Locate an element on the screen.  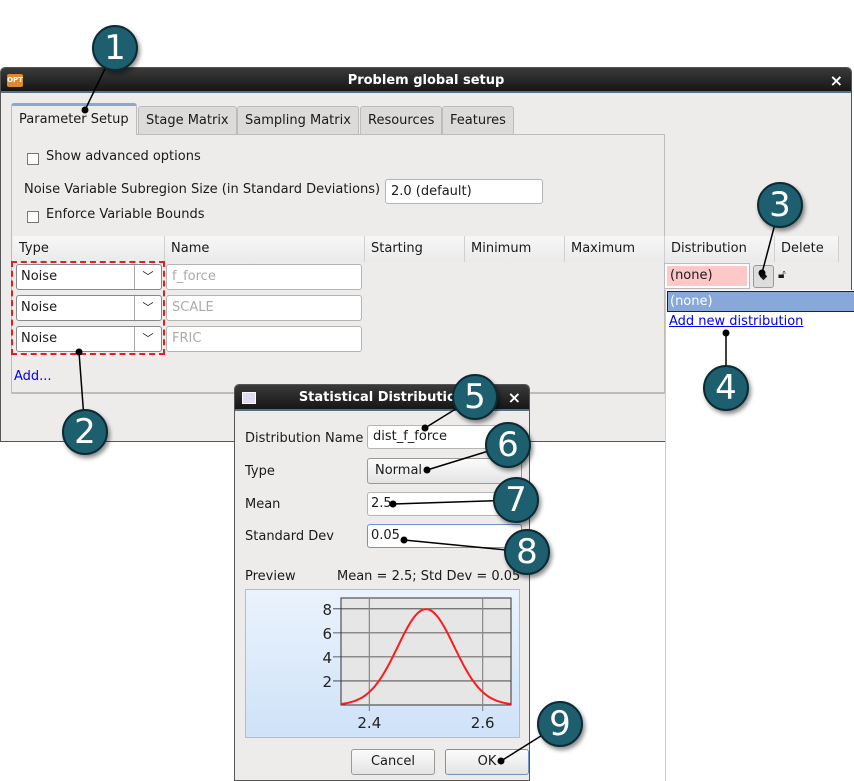
name-input: FRIC is located at coordinates (264, 339).